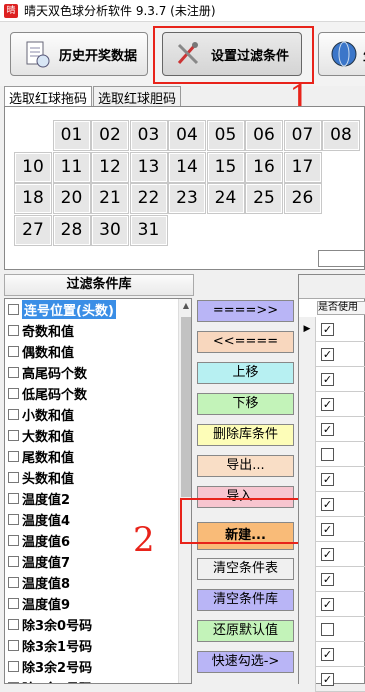  I want to click on number-cell: 27, so click(33, 230).